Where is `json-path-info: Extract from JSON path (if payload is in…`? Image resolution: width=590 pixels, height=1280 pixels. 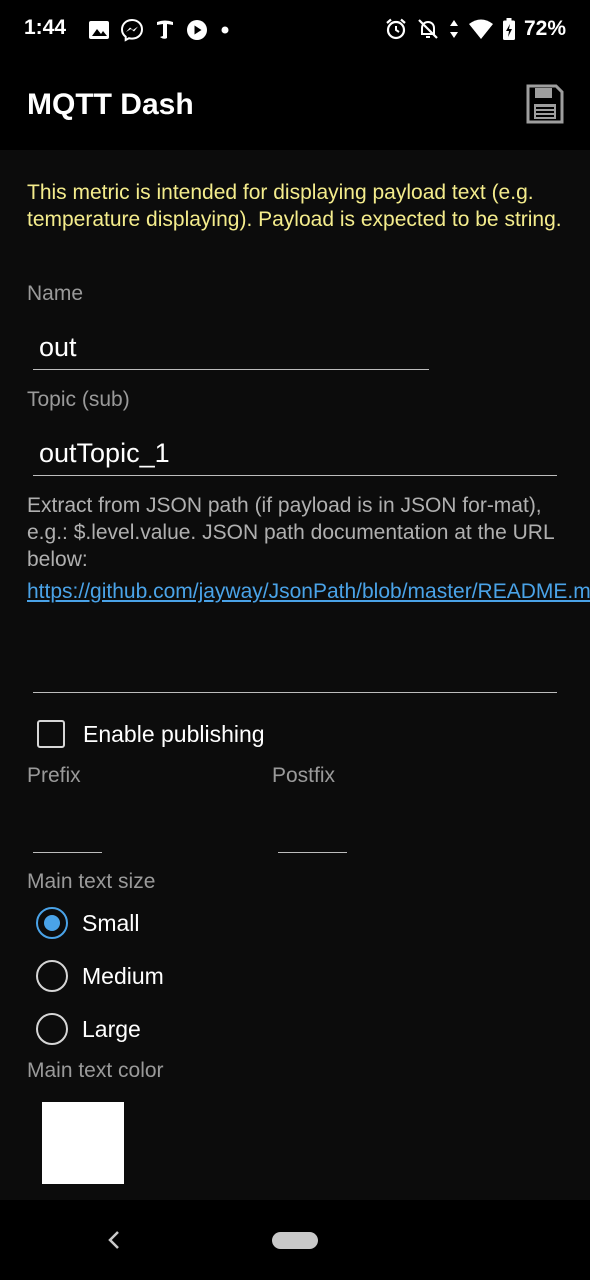 json-path-info: Extract from JSON path (if payload is in… is located at coordinates (290, 532).